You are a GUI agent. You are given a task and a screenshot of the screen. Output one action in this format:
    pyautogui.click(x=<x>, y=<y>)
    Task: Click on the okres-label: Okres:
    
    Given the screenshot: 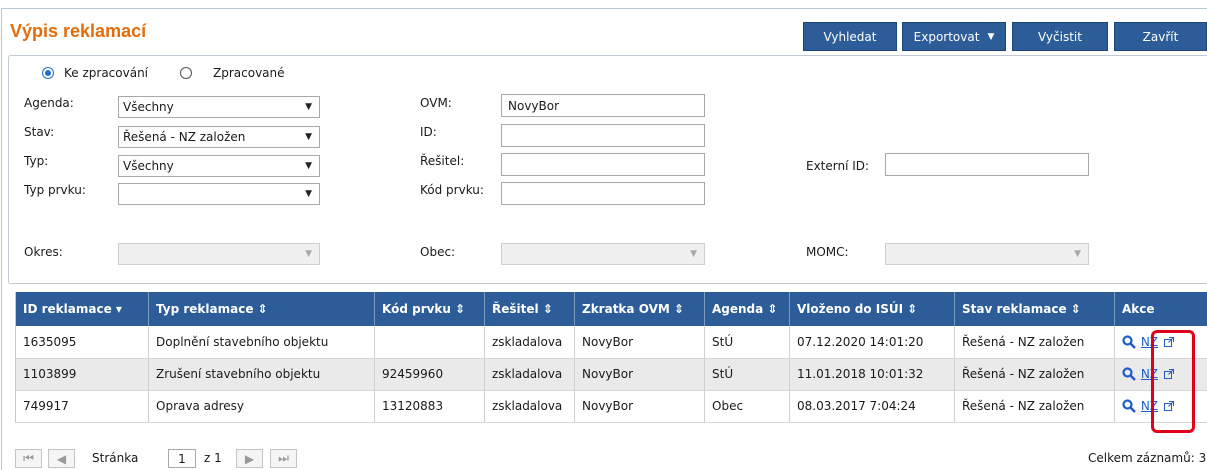 What is the action you would take?
    pyautogui.click(x=43, y=252)
    